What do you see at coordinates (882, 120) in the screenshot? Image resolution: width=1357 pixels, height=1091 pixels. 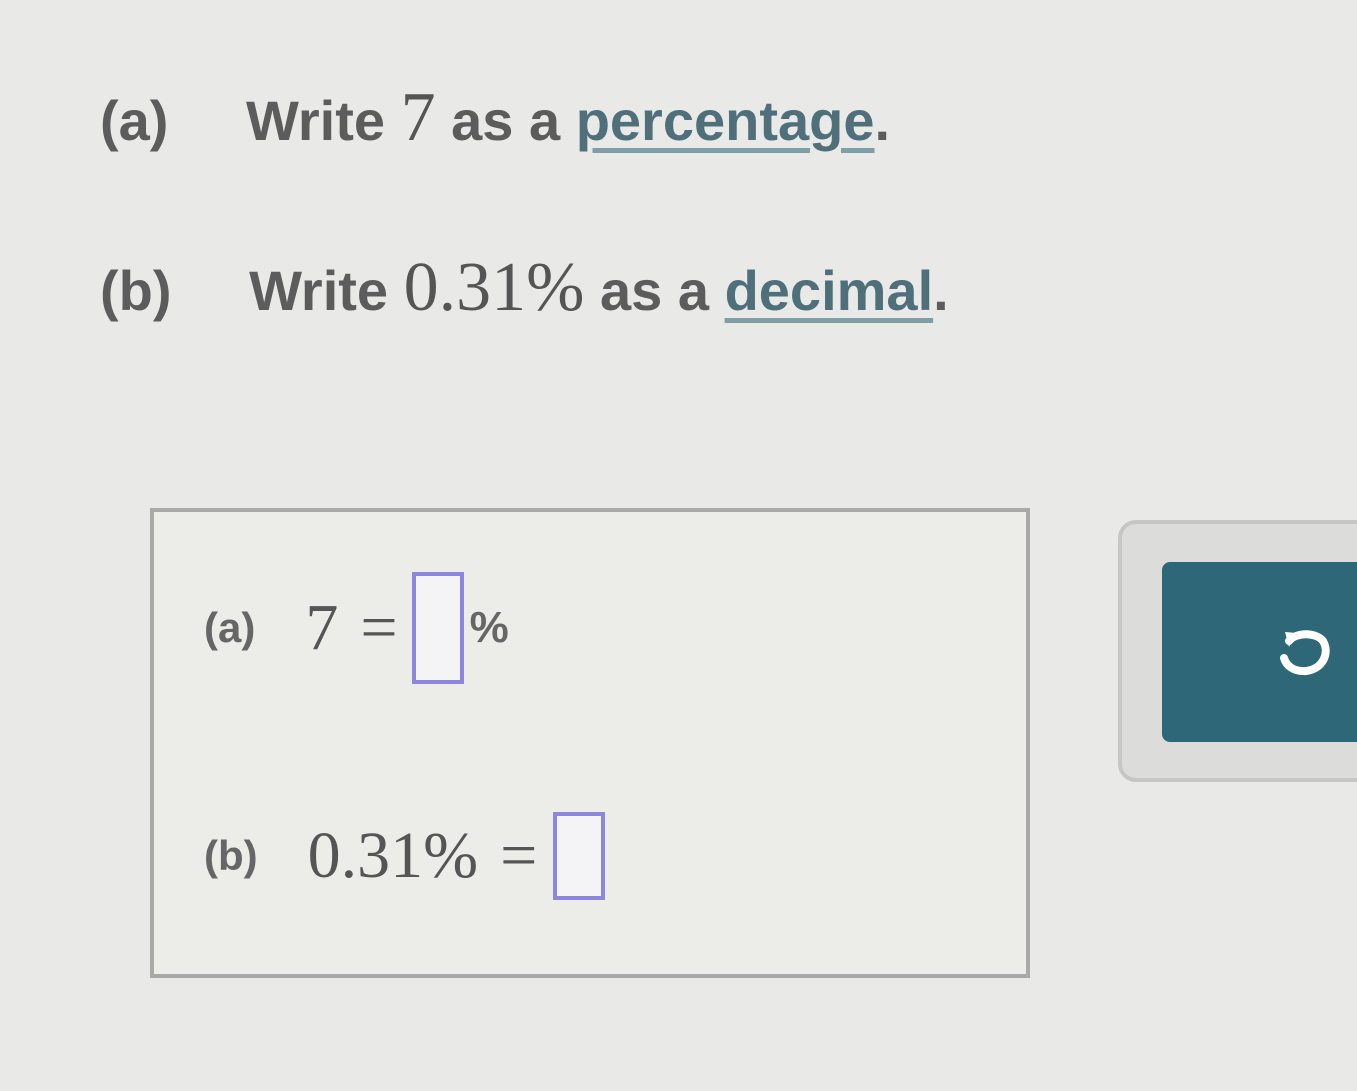 I see `question-a-suffix: .` at bounding box center [882, 120].